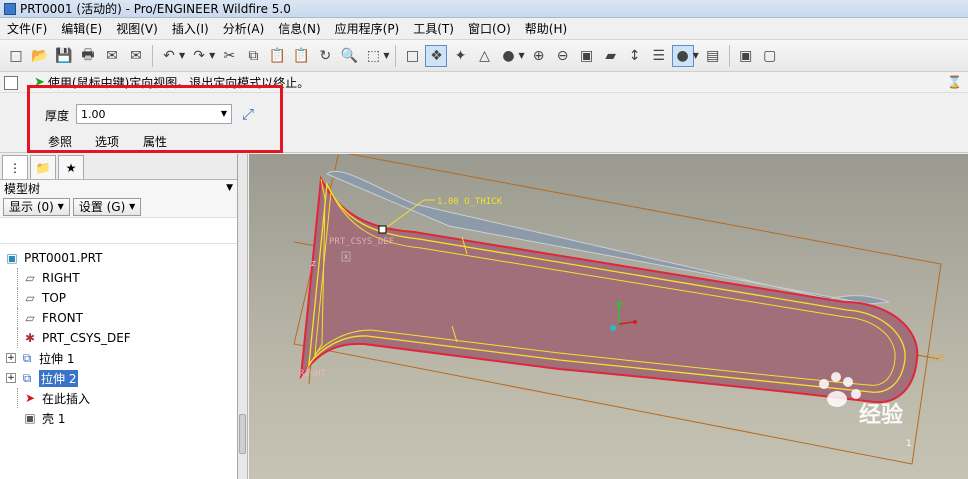 The height and width of the screenshot is (479, 968). I want to click on shade-dropdown-icon: ▼, so click(521, 55).